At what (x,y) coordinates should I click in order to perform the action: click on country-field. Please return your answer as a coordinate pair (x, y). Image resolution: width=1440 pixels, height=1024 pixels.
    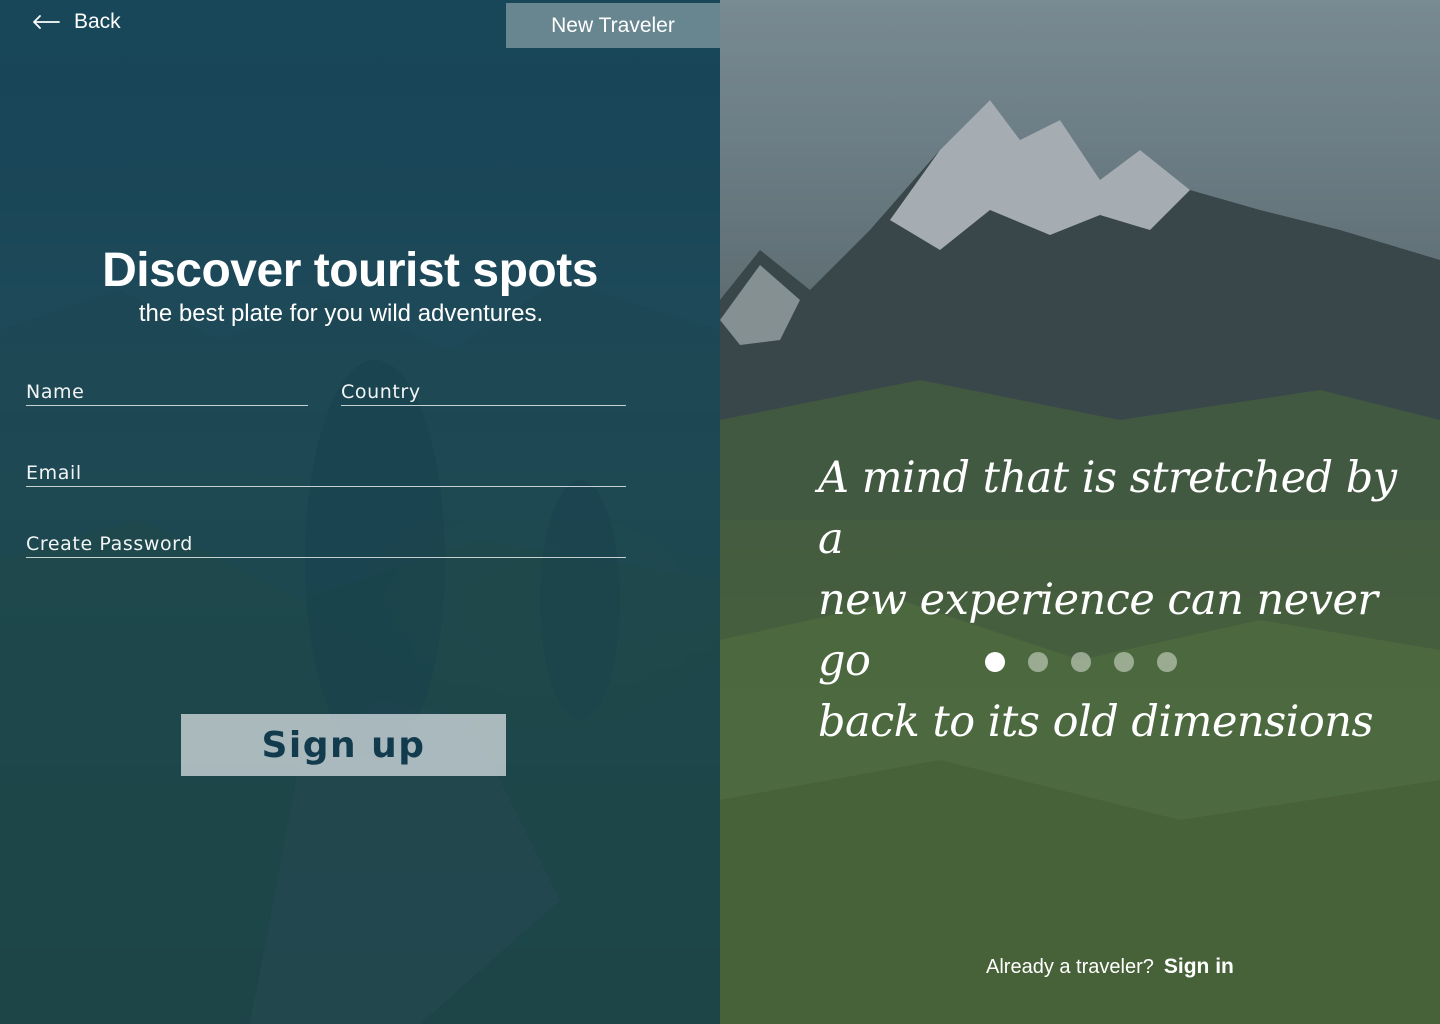
    Looking at the image, I should click on (483, 393).